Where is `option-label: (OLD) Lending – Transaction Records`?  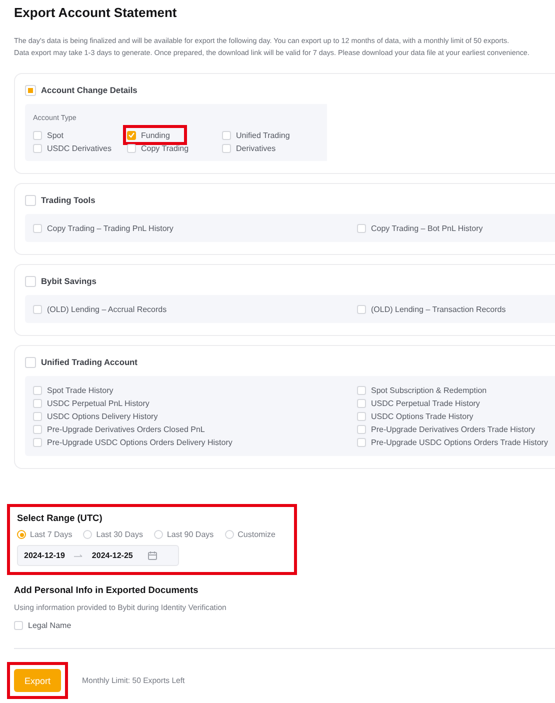 option-label: (OLD) Lending – Transaction Records is located at coordinates (438, 309).